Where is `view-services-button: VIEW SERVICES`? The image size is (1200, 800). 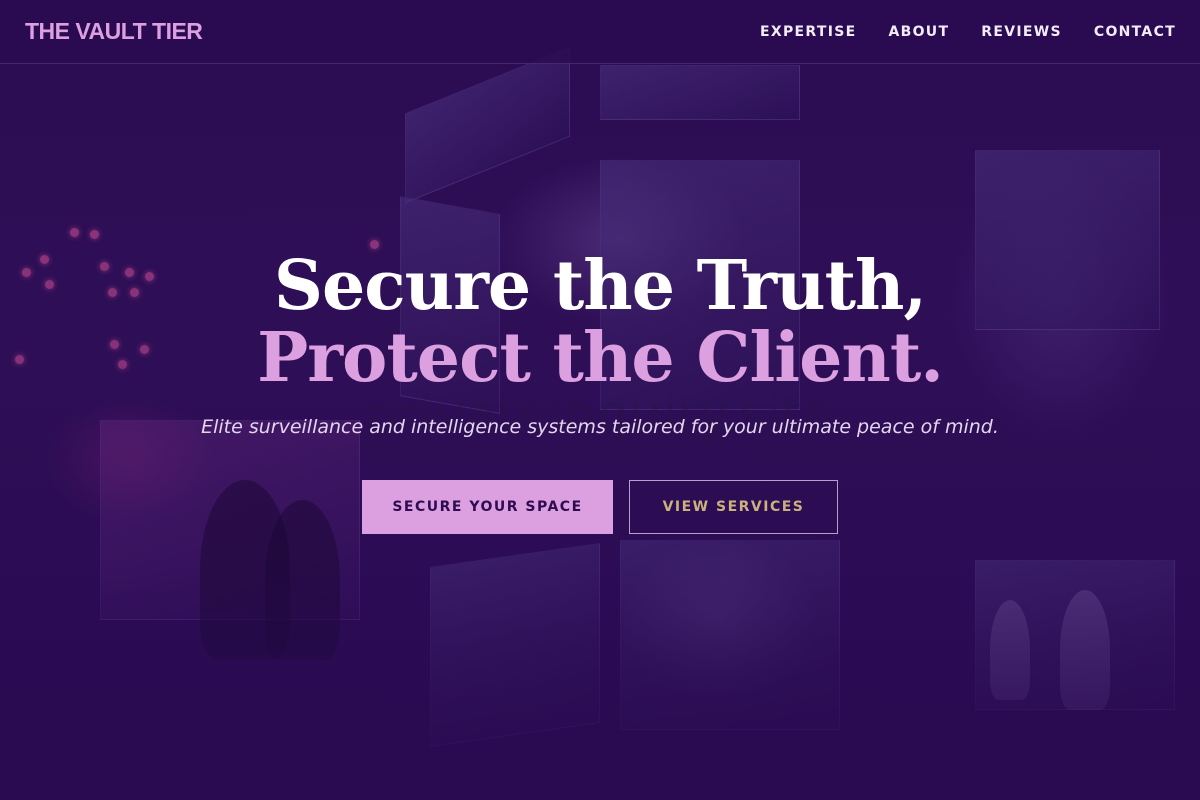 view-services-button: VIEW SERVICES is located at coordinates (733, 507).